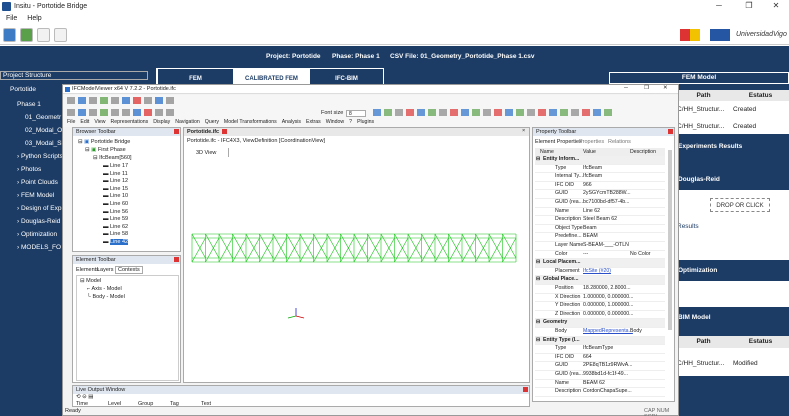  I want to click on tree-node-beam: ⊟ IfcBeam[560], so click(112, 158).